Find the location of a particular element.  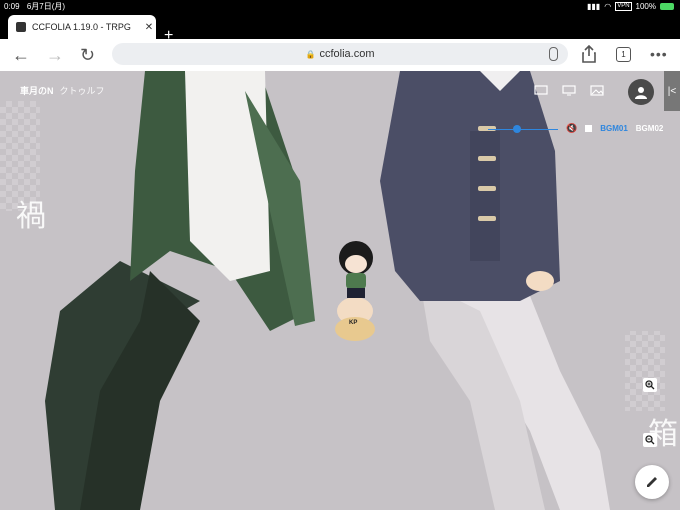

ccfolia-favicon-icon is located at coordinates (21, 27).